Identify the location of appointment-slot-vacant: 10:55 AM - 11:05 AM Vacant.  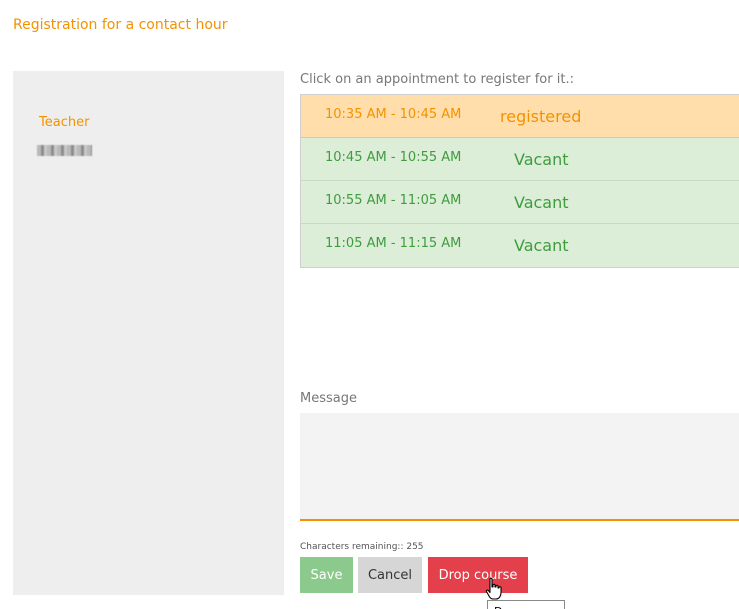
(520, 202).